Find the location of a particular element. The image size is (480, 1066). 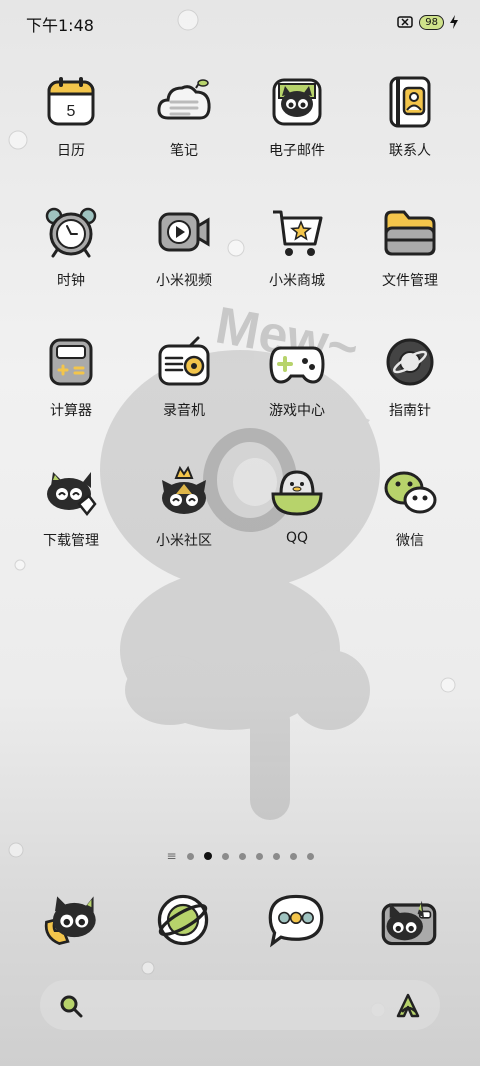

app-contacts: 联系人 is located at coordinates (410, 110).